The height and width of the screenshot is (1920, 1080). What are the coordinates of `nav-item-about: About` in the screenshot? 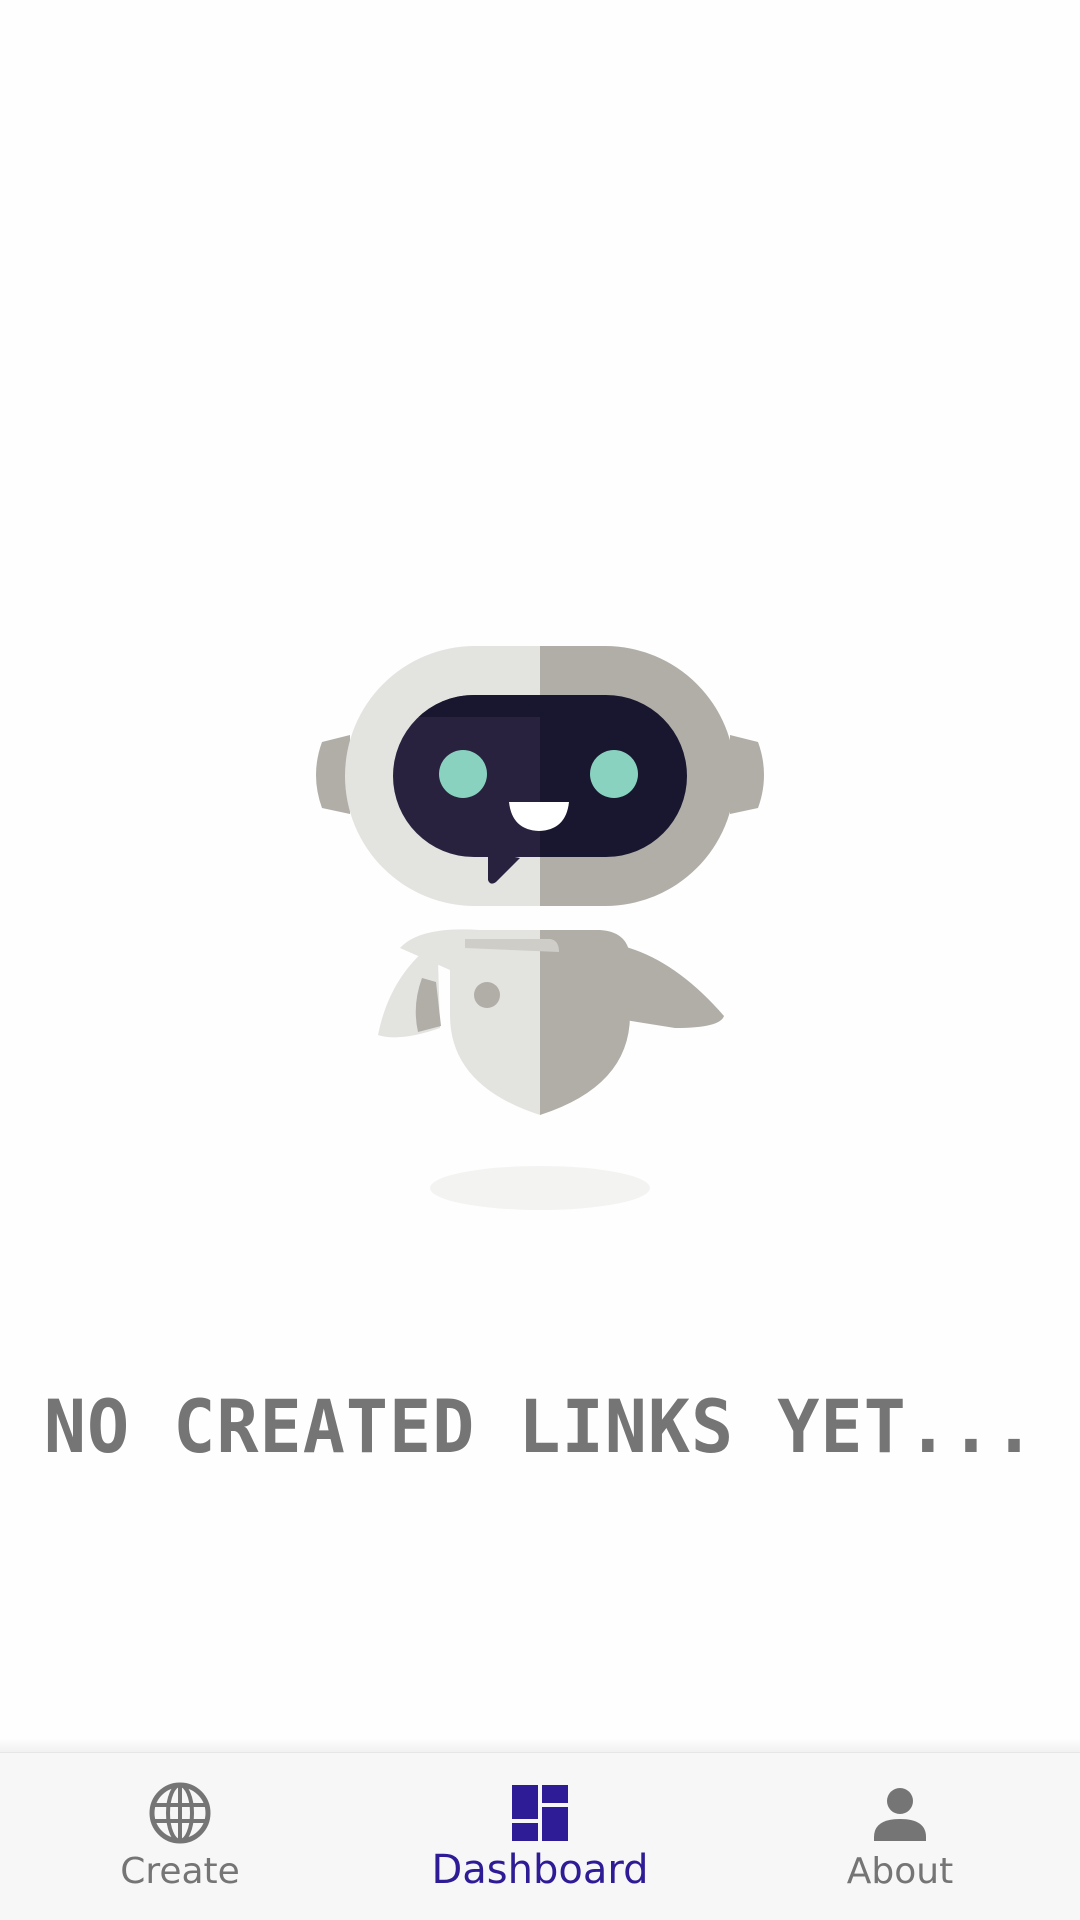 It's located at (900, 1836).